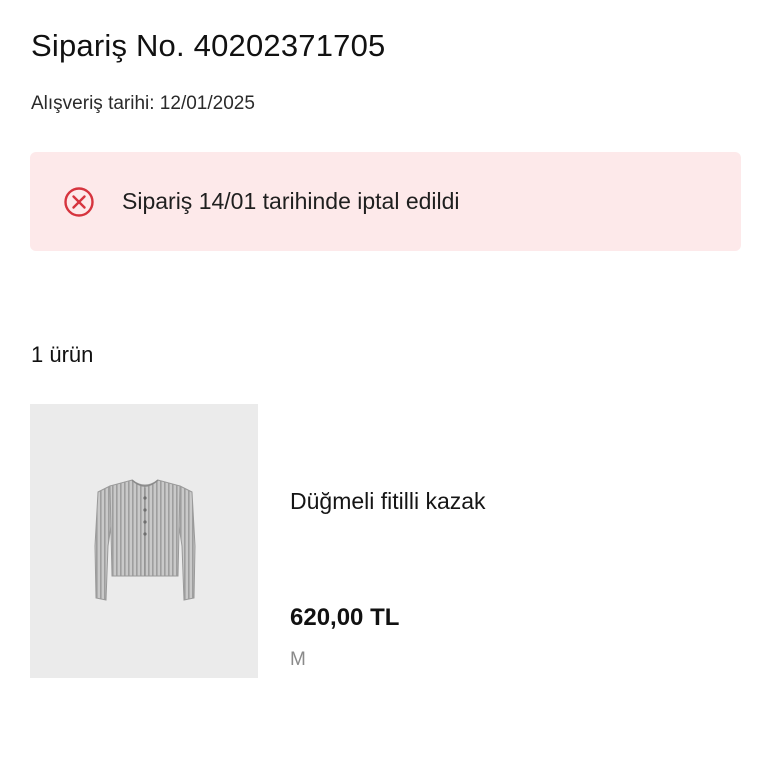 The image size is (768, 768). I want to click on product-image, so click(144, 541).